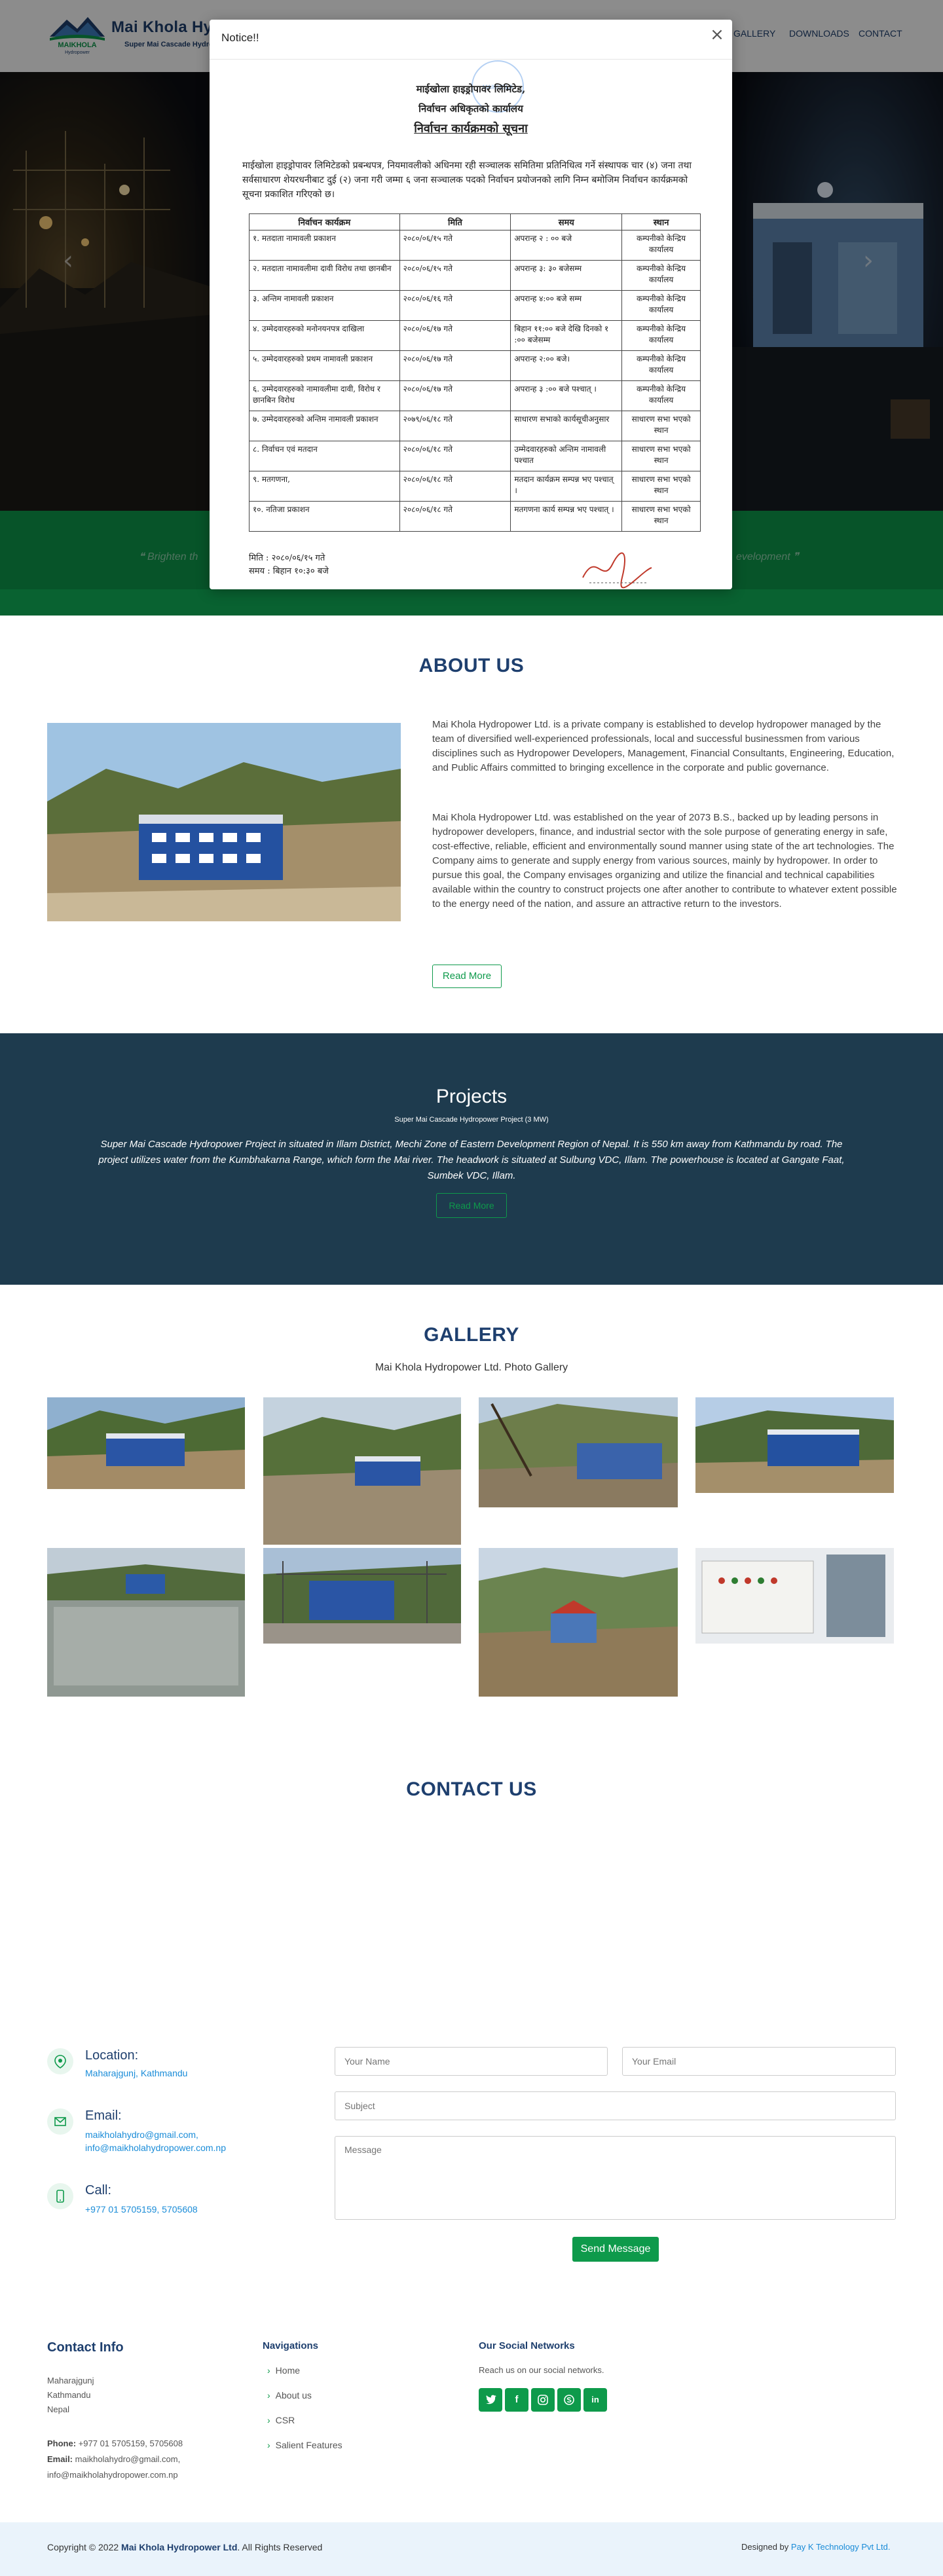 The image size is (943, 2576). Describe the element at coordinates (455, 246) in the screenshot. I see `cell: २०८०/०६/१५ गते` at that location.